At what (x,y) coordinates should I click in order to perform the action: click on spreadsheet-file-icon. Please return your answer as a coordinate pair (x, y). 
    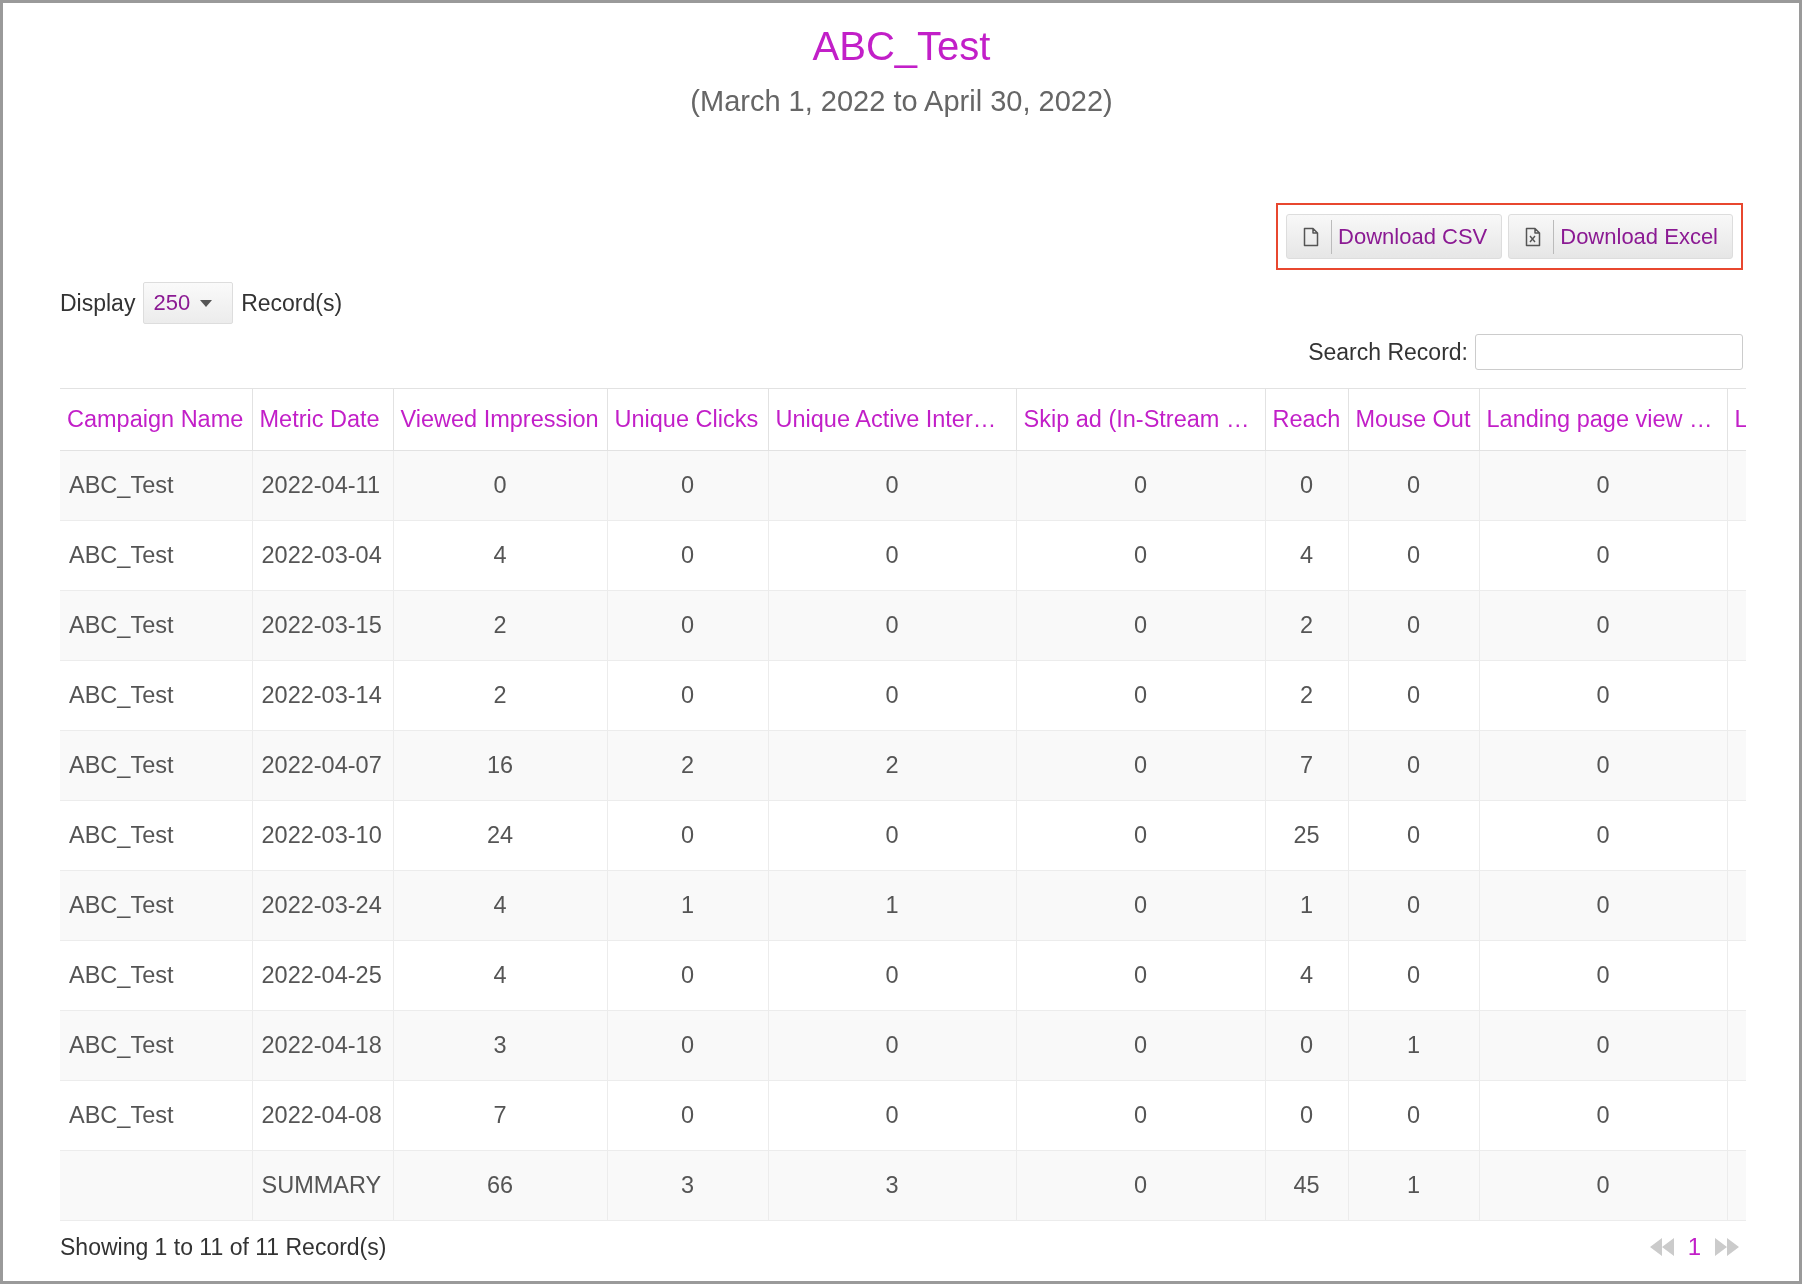
    Looking at the image, I should click on (1533, 236).